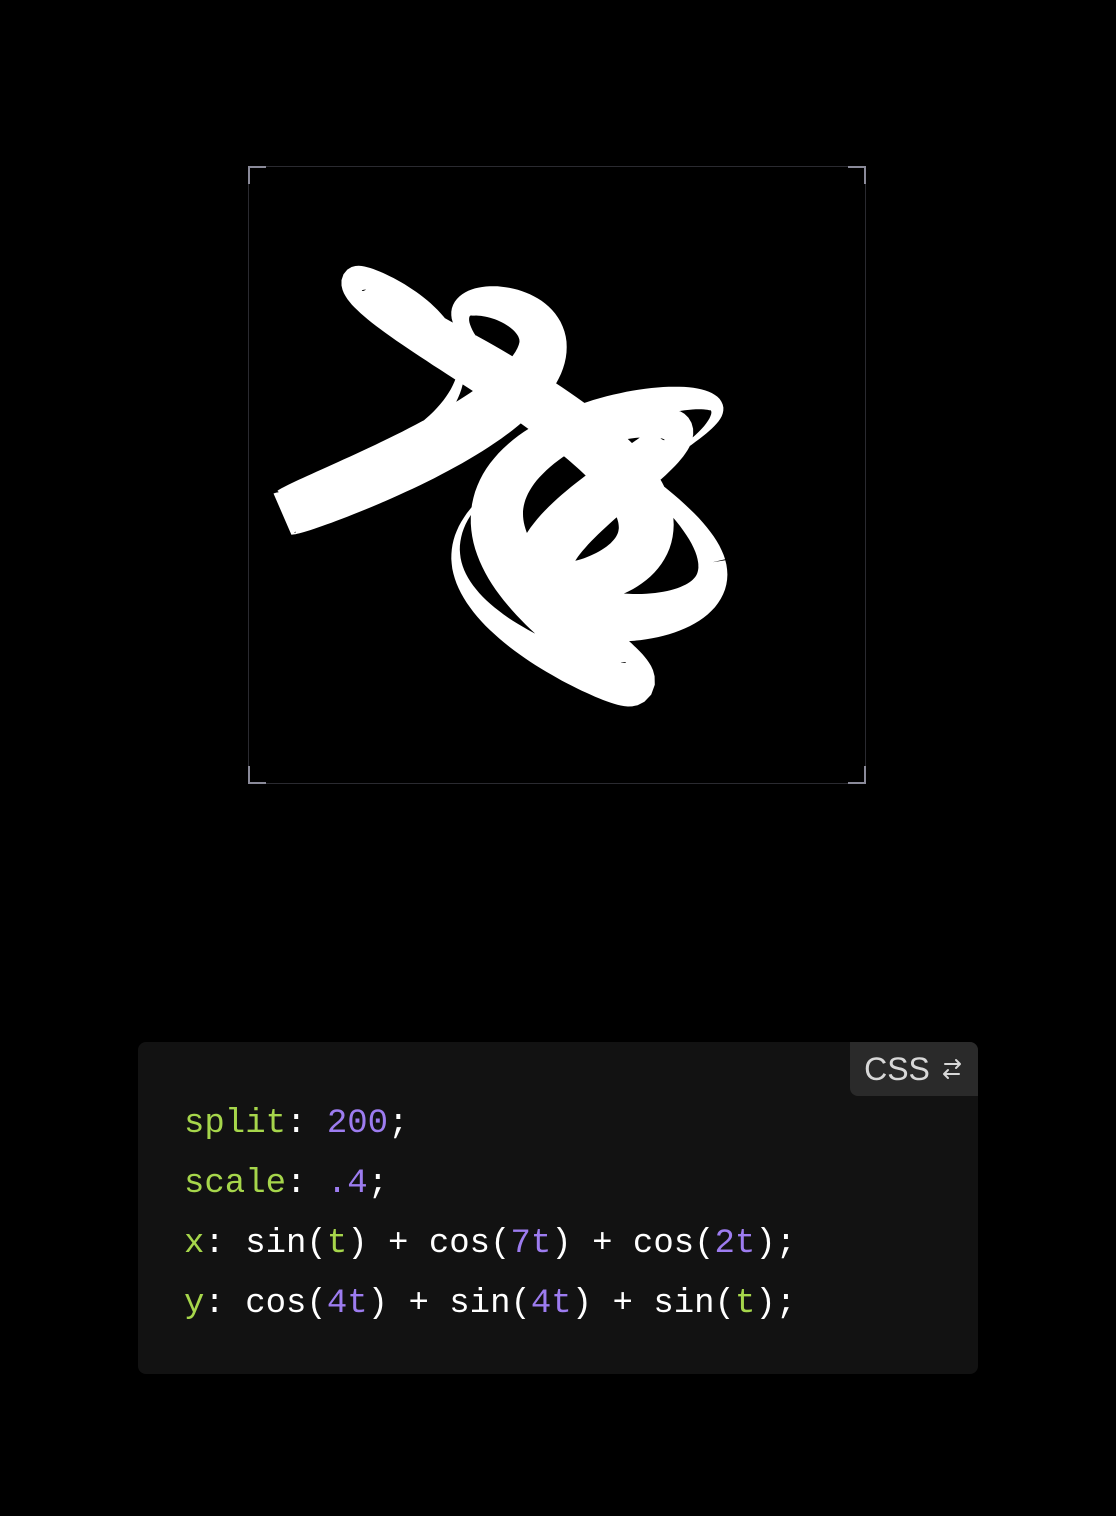 The height and width of the screenshot is (1516, 1116). I want to click on code-property: split, so click(235, 1124).